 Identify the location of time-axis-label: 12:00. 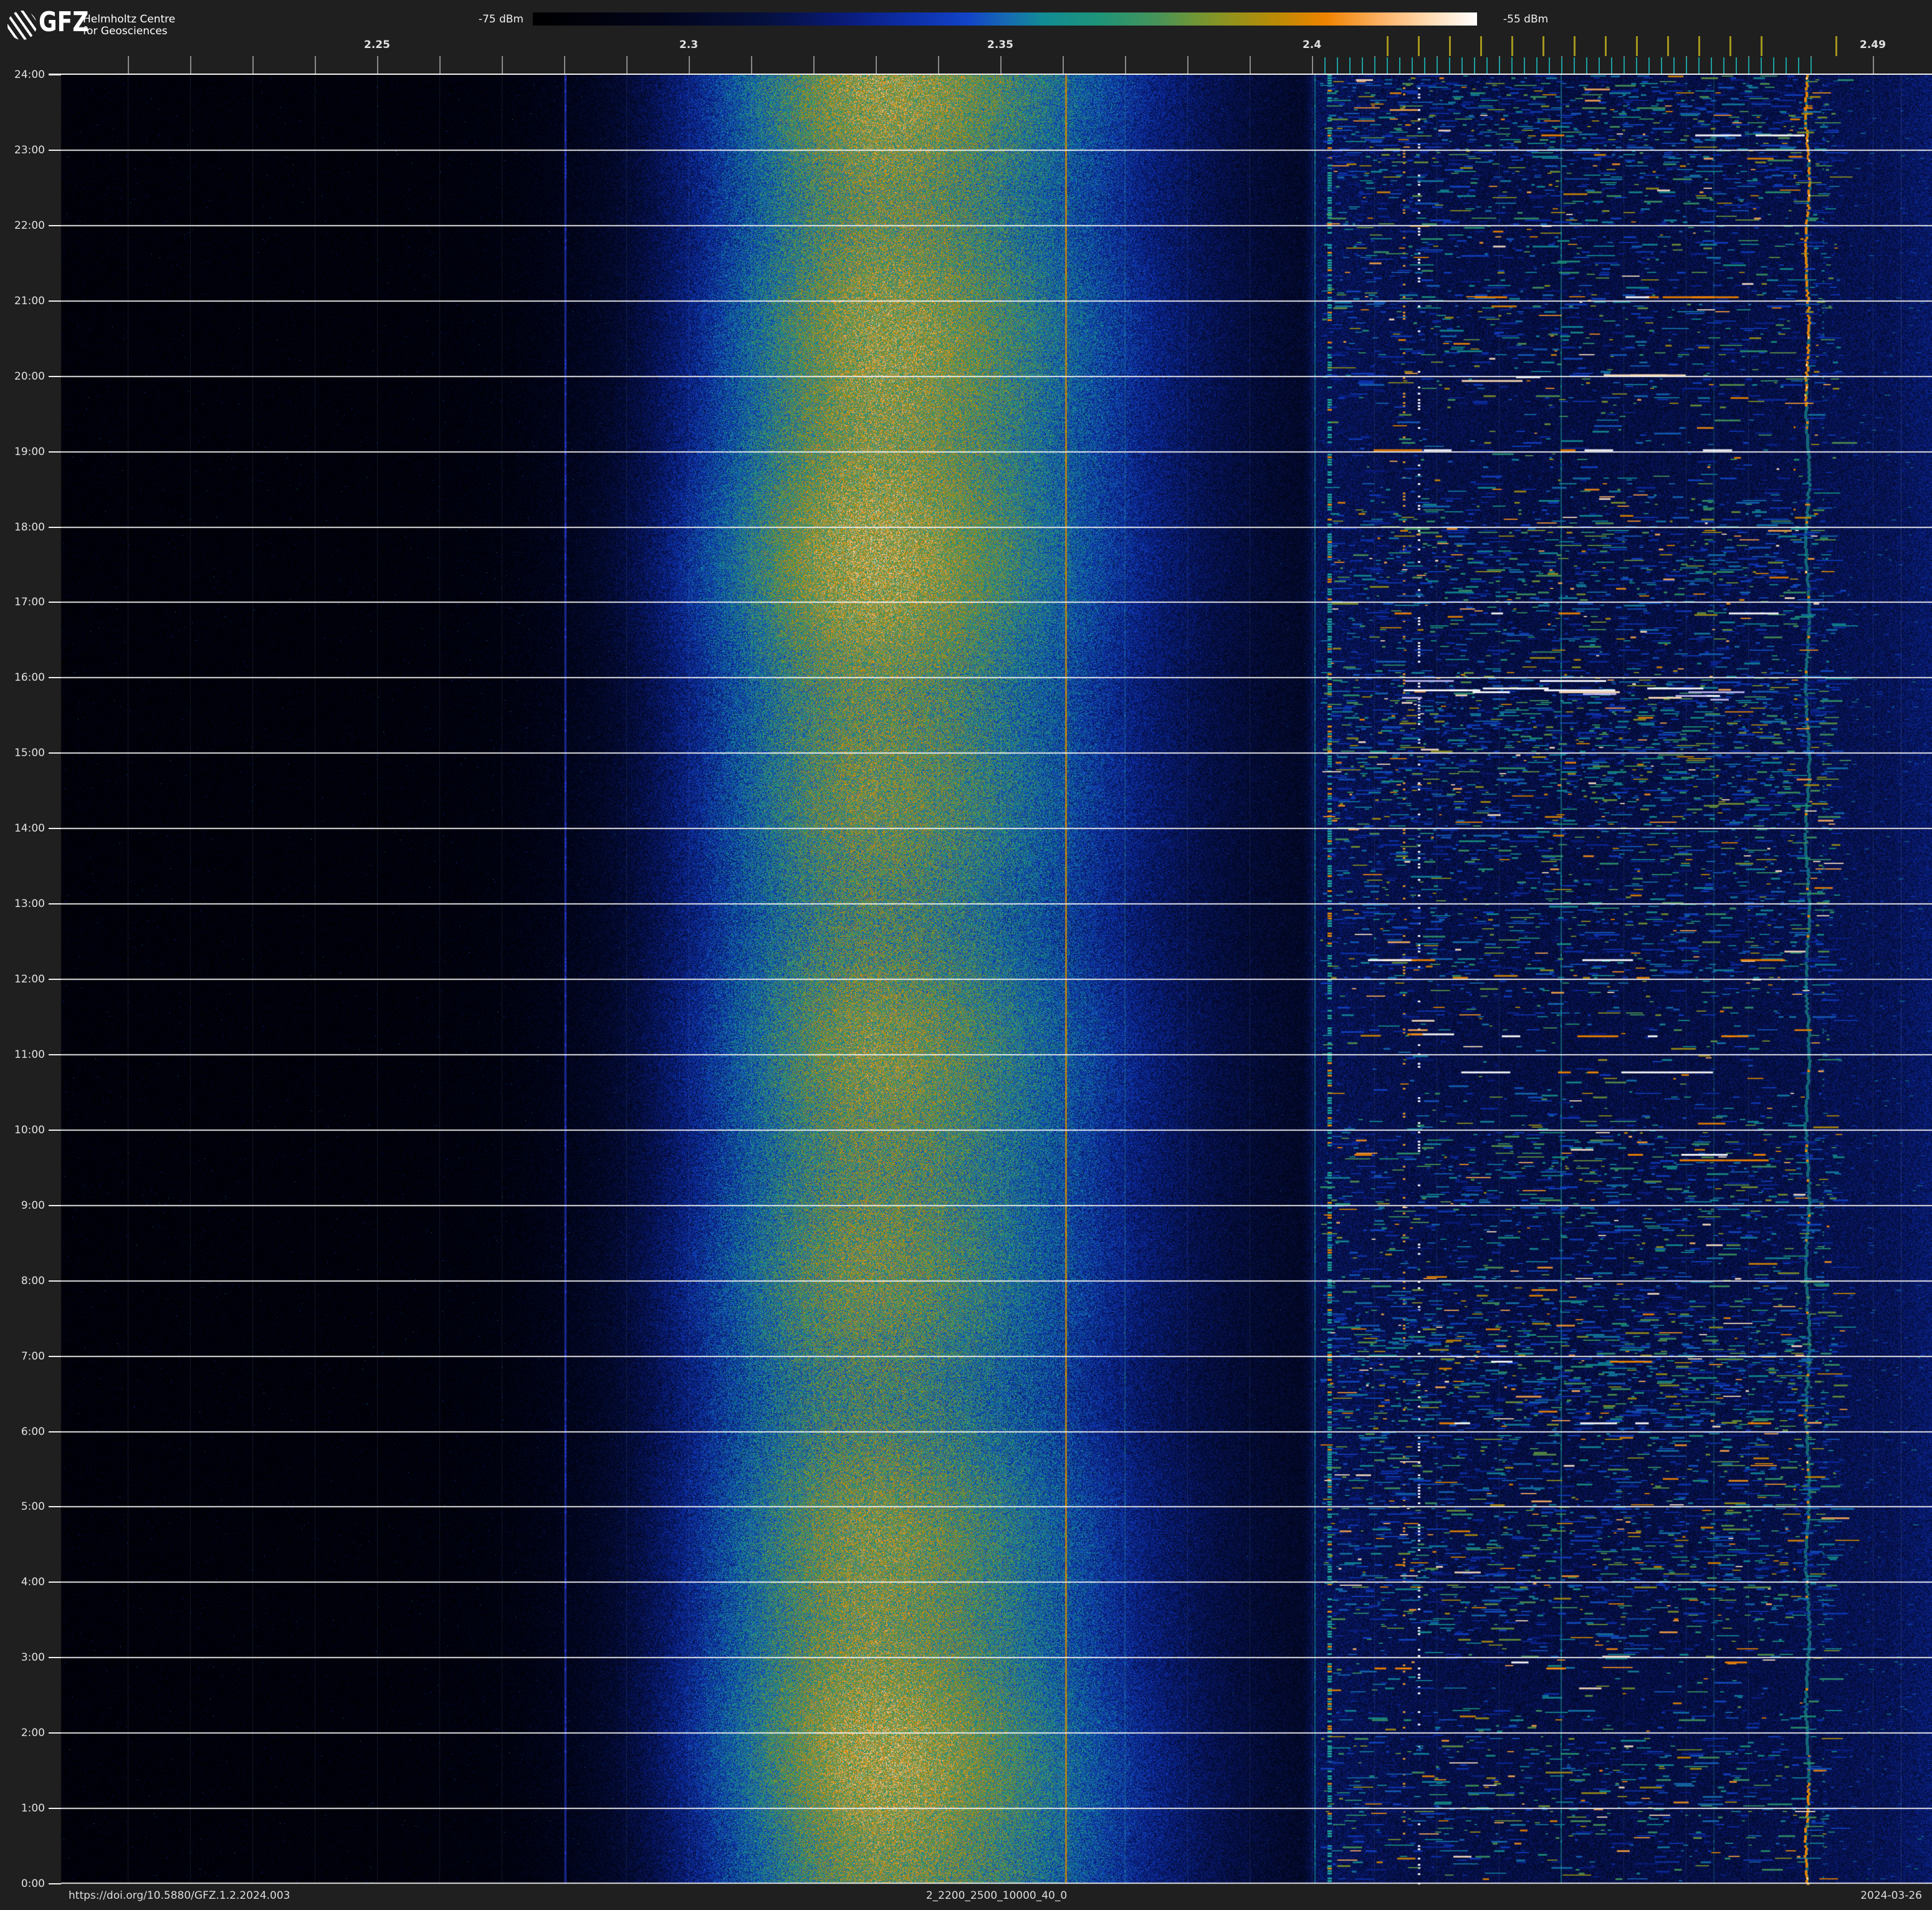
(29, 979).